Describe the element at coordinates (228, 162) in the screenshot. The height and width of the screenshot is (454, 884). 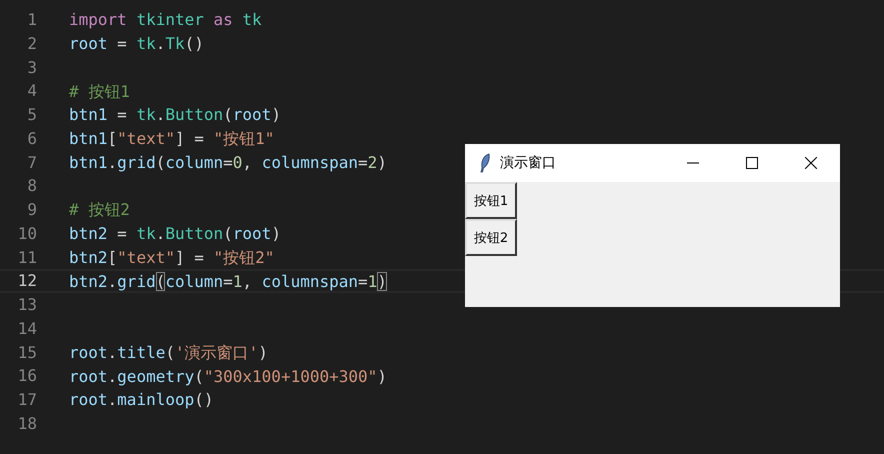
I see `code-line: btn1.grid(column=0, columnspan=2)` at that location.